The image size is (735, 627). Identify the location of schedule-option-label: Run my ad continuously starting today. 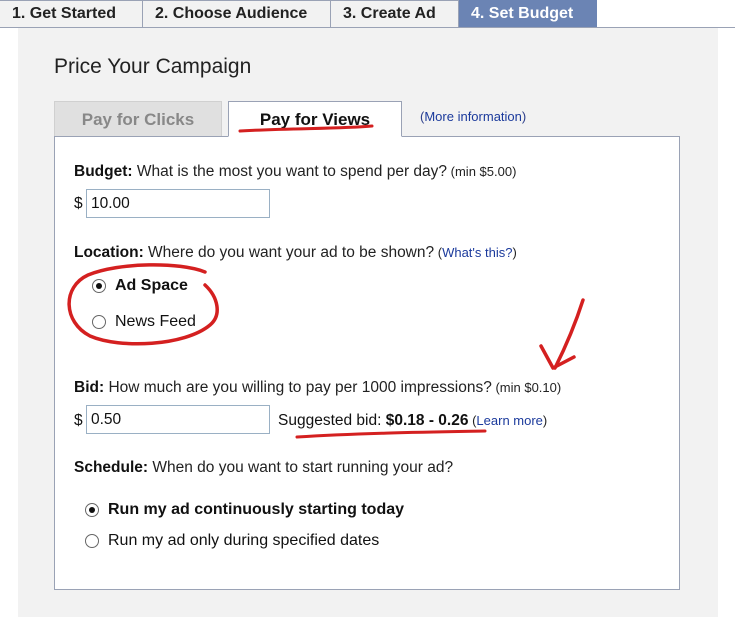
(256, 509).